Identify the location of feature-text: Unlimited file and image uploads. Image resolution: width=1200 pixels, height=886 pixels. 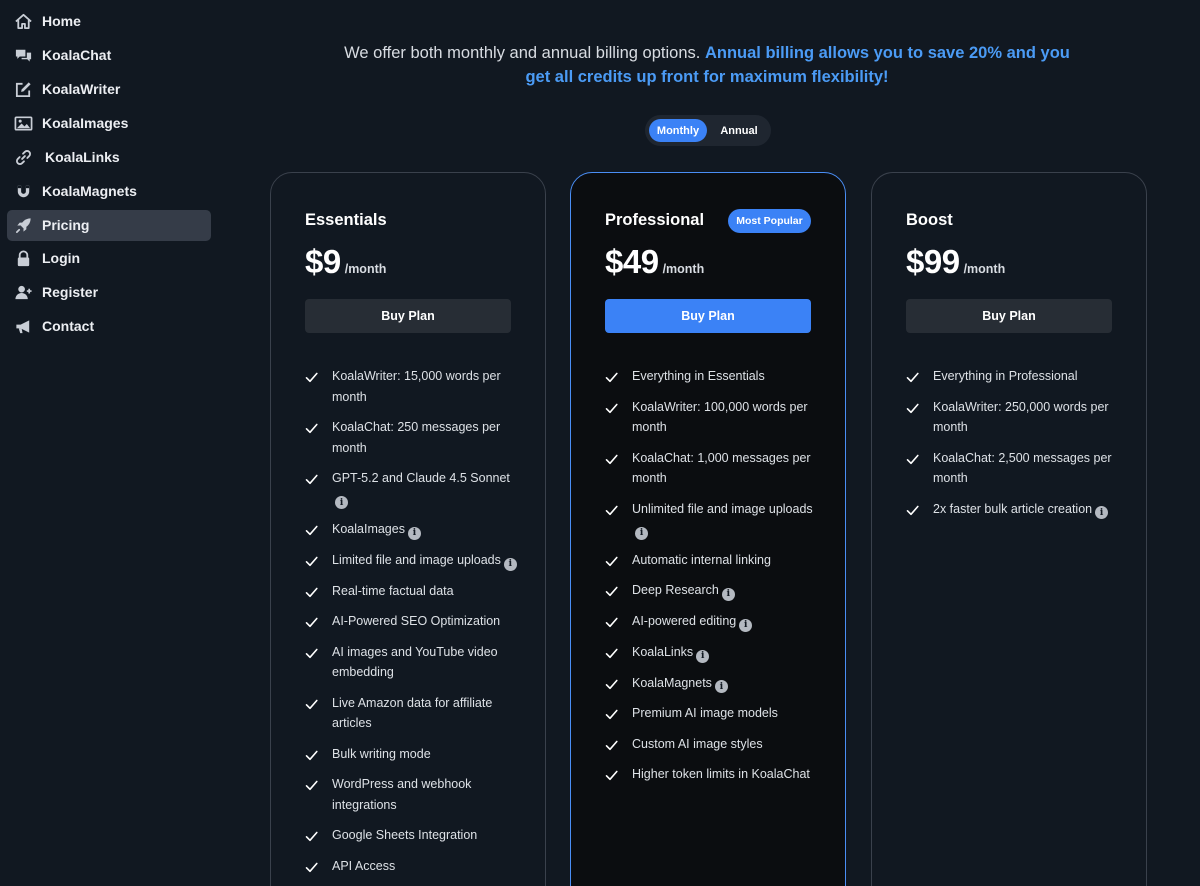
(722, 508).